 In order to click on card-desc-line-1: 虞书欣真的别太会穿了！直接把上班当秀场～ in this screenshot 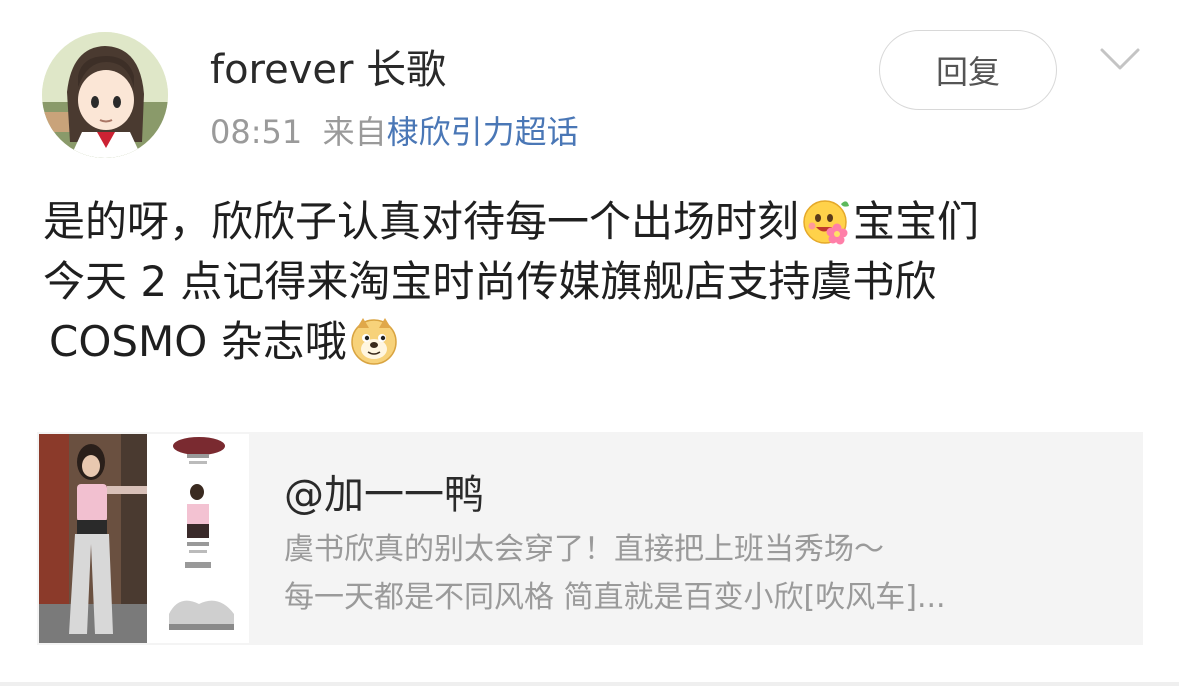, I will do `click(584, 549)`.